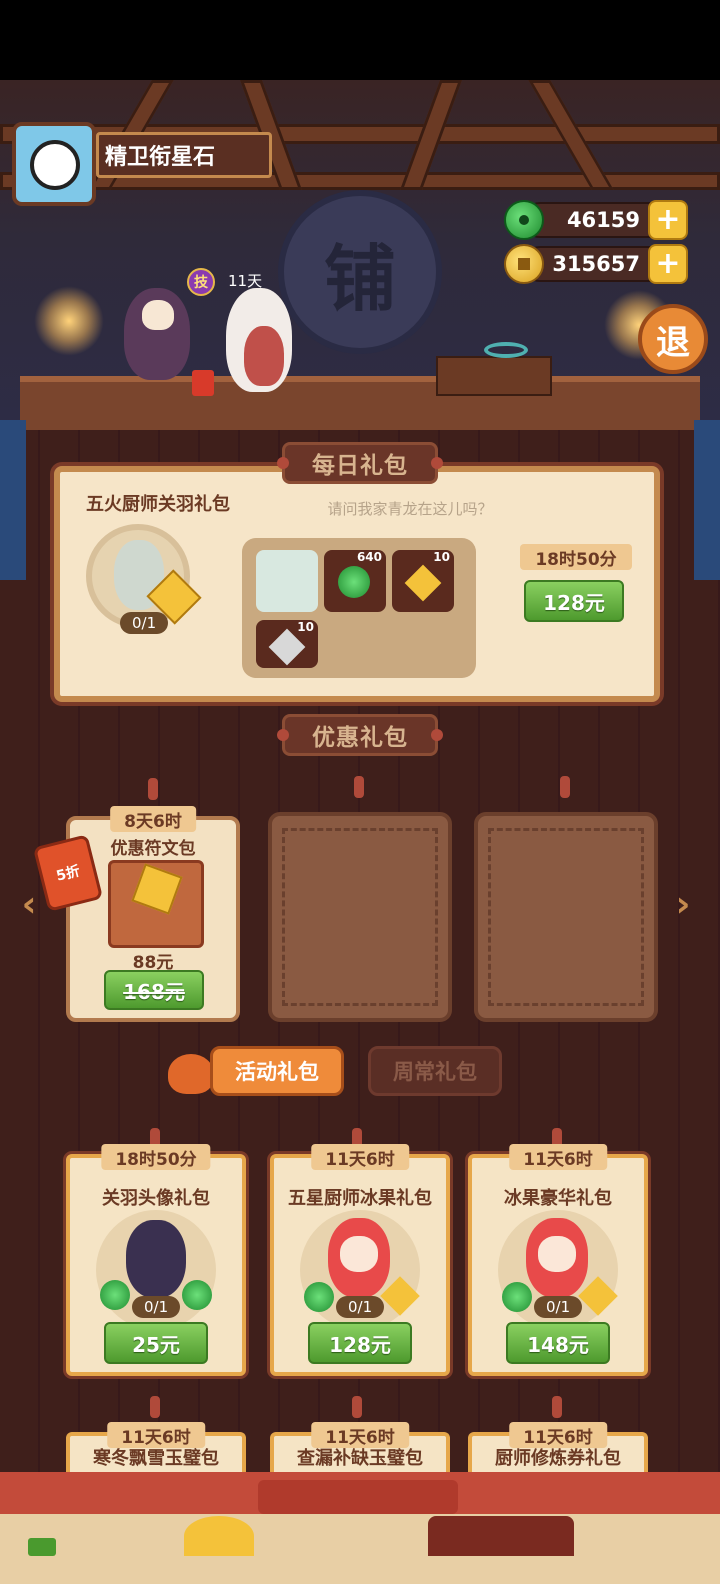 The height and width of the screenshot is (1584, 720). Describe the element at coordinates (277, 1071) in the screenshot. I see `tab-event-packs: 活动礼包` at that location.